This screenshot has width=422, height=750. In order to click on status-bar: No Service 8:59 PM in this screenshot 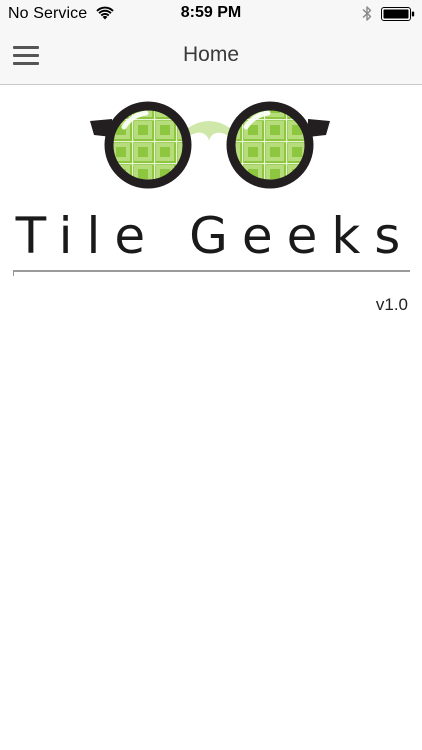, I will do `click(211, 14)`.